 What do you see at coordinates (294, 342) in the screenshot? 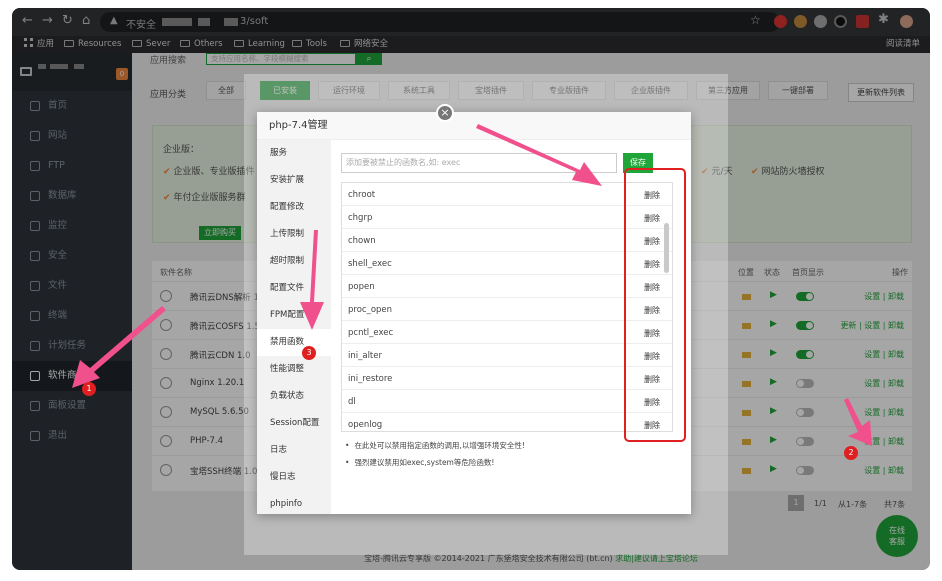
I see `menu-item-disabled-functions: 禁用函数` at bounding box center [294, 342].